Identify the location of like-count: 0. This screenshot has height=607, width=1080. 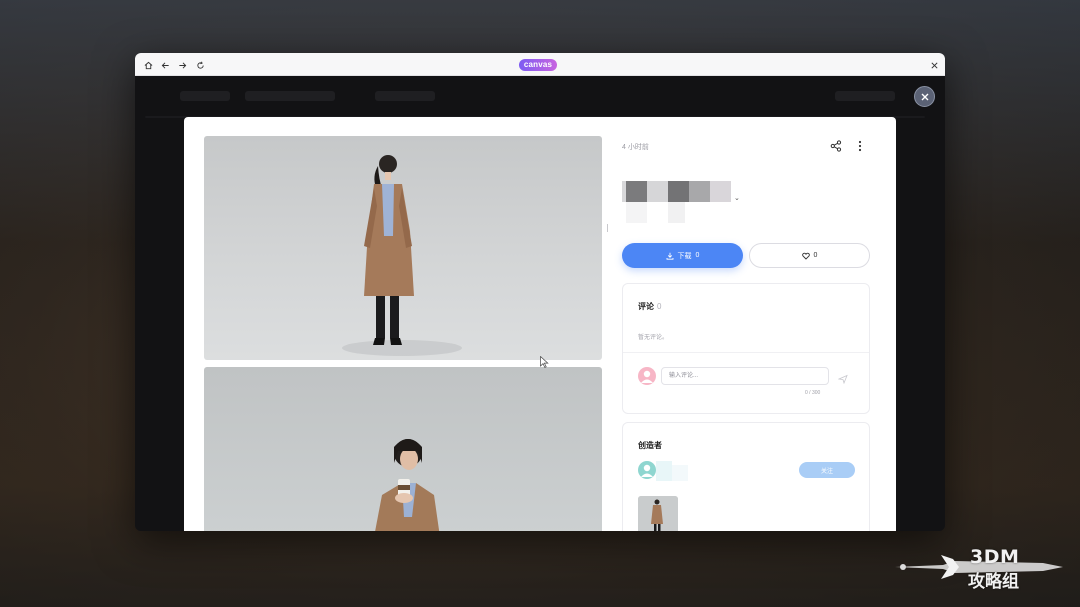
(815, 255).